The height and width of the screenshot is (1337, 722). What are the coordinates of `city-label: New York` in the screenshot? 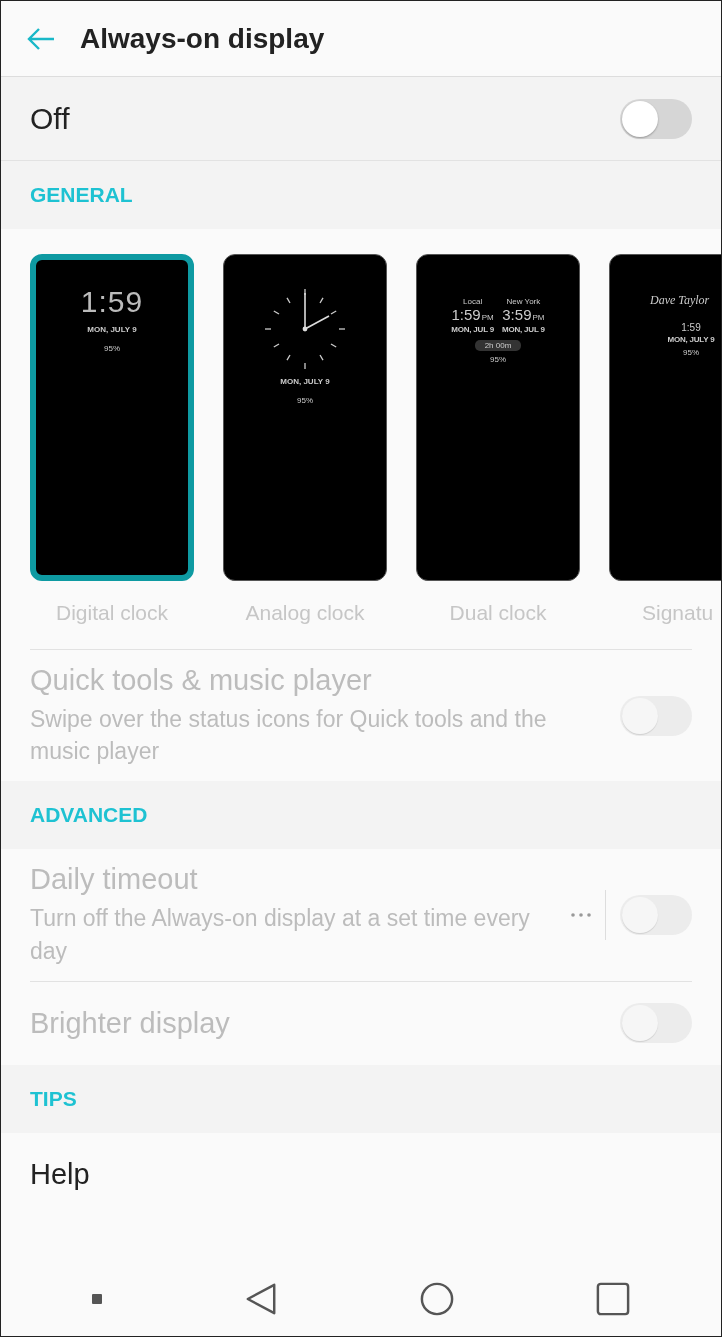 It's located at (523, 301).